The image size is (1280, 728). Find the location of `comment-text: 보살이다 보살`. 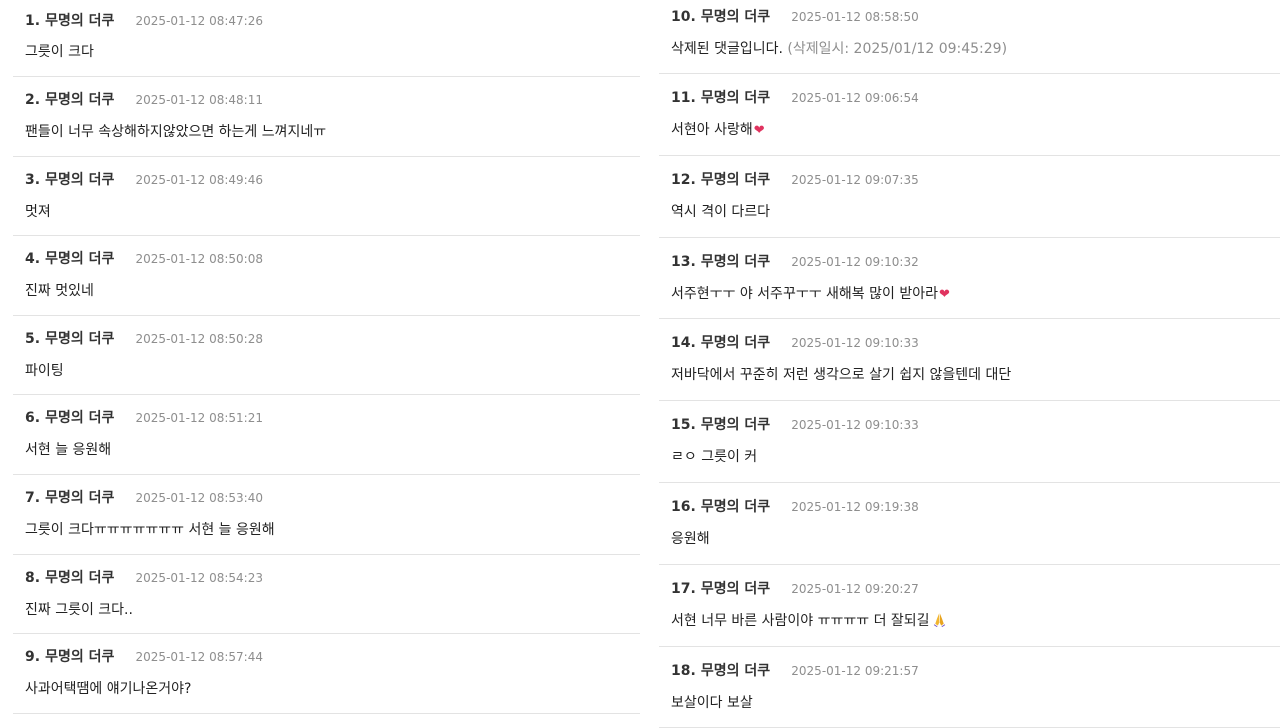

comment-text: 보살이다 보살 is located at coordinates (975, 703).